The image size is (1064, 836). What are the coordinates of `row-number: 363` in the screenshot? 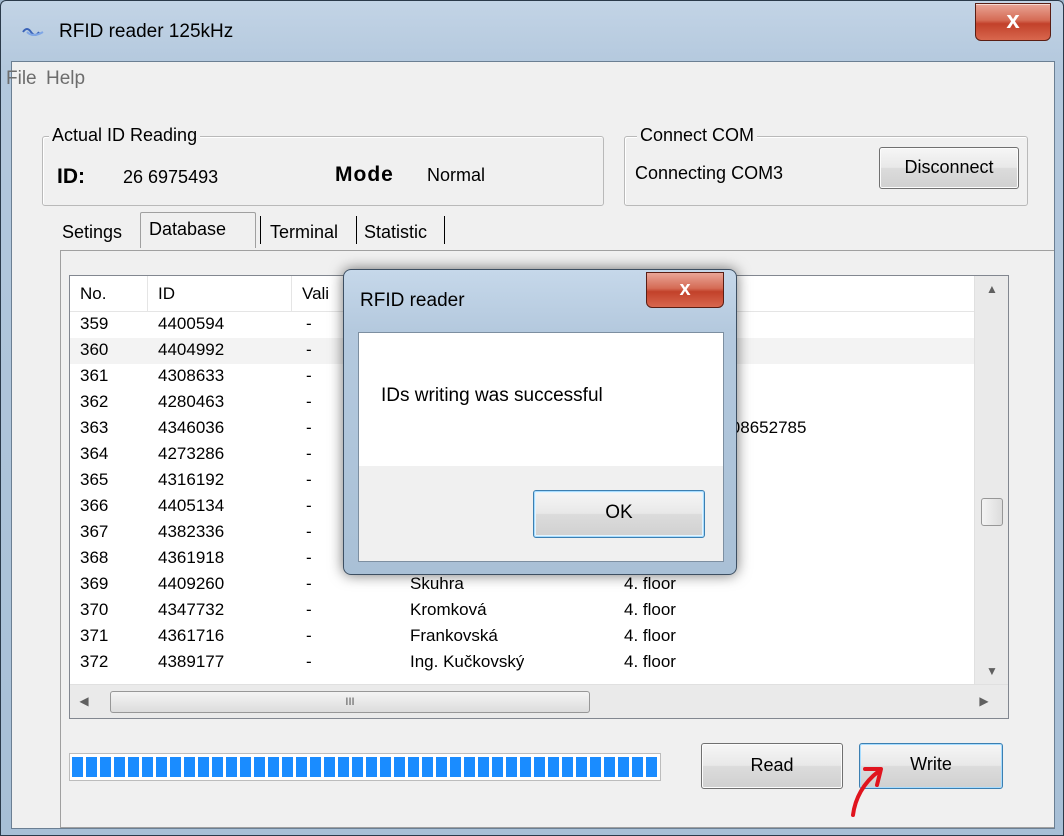 It's located at (94, 427).